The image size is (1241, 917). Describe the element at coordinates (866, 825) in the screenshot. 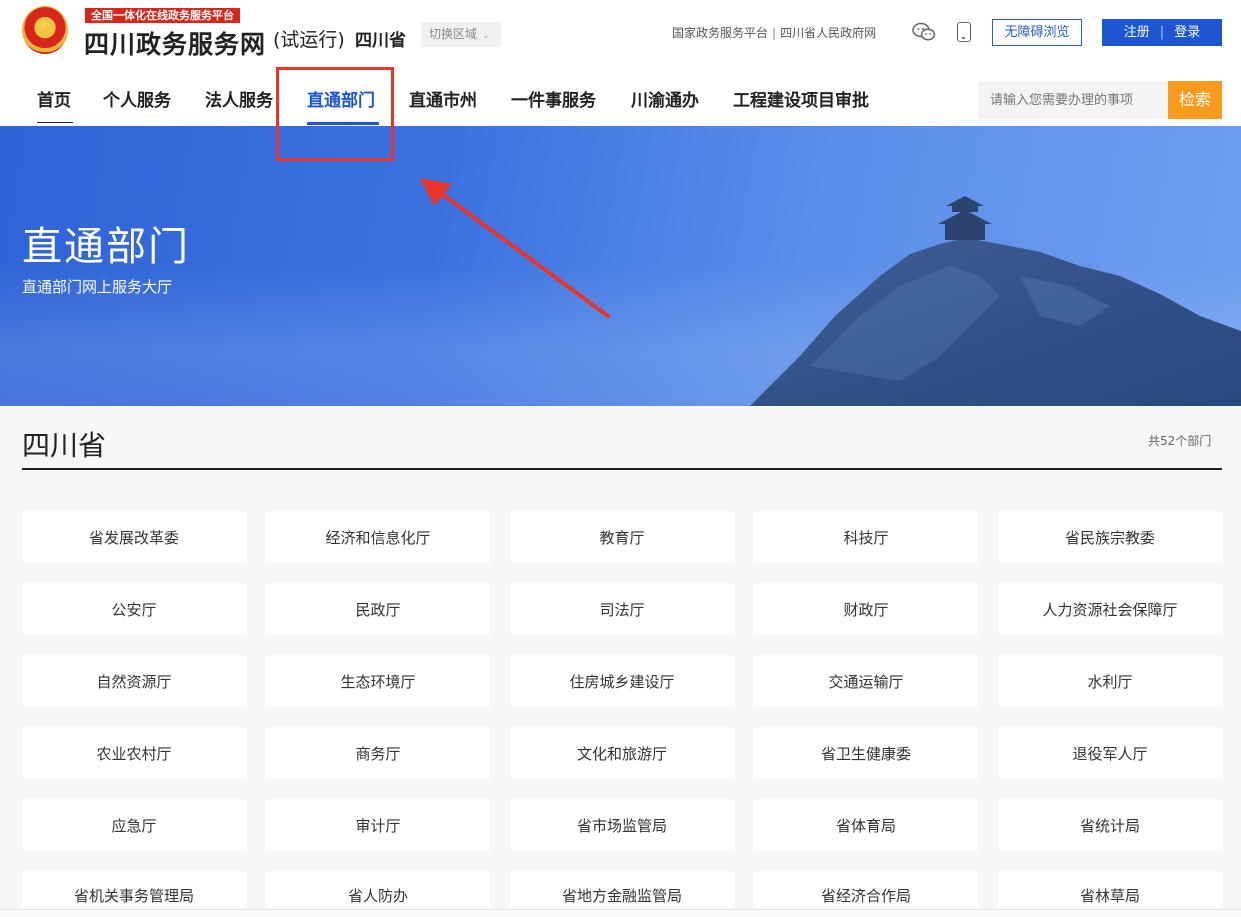

I see `department-card: 省体育局` at that location.